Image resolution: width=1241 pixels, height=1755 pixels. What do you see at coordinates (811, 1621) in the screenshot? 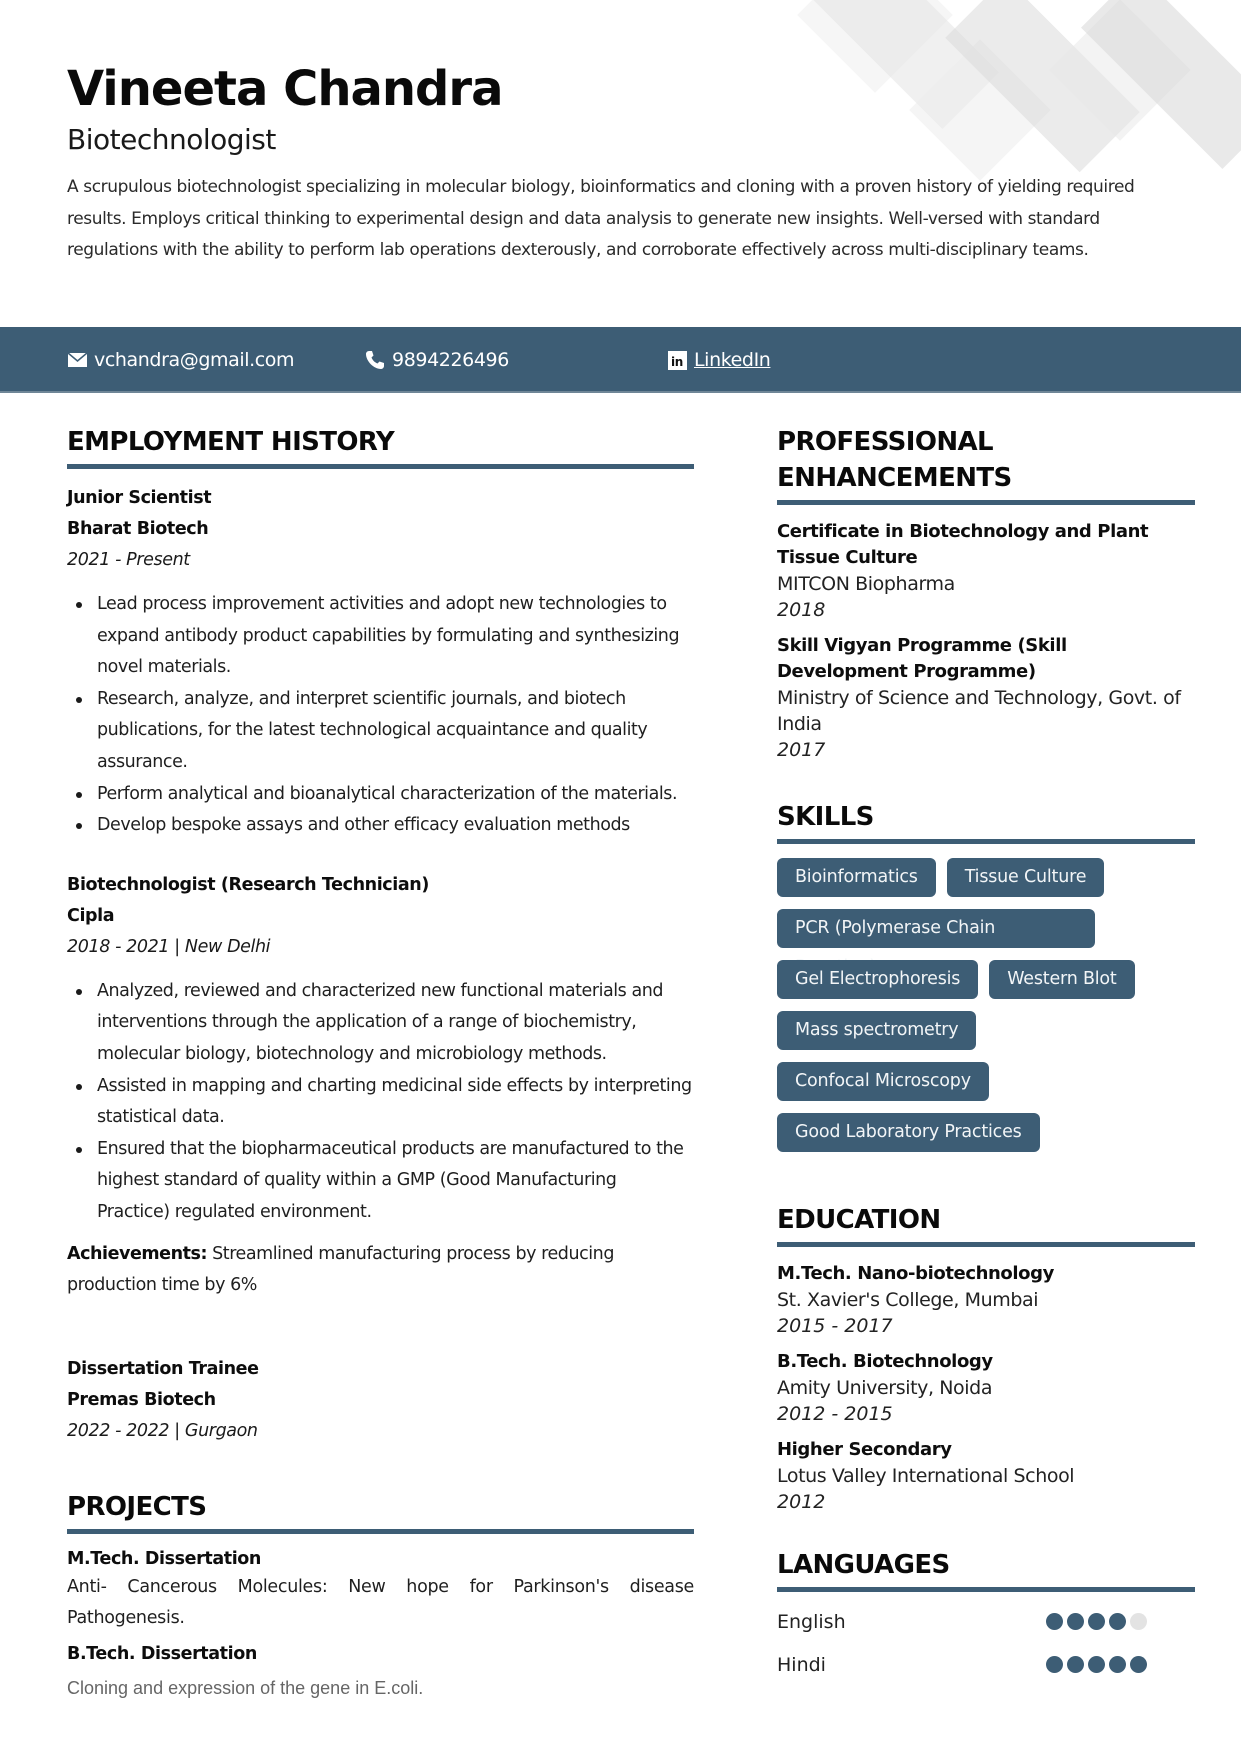
I see `language-name: English` at bounding box center [811, 1621].